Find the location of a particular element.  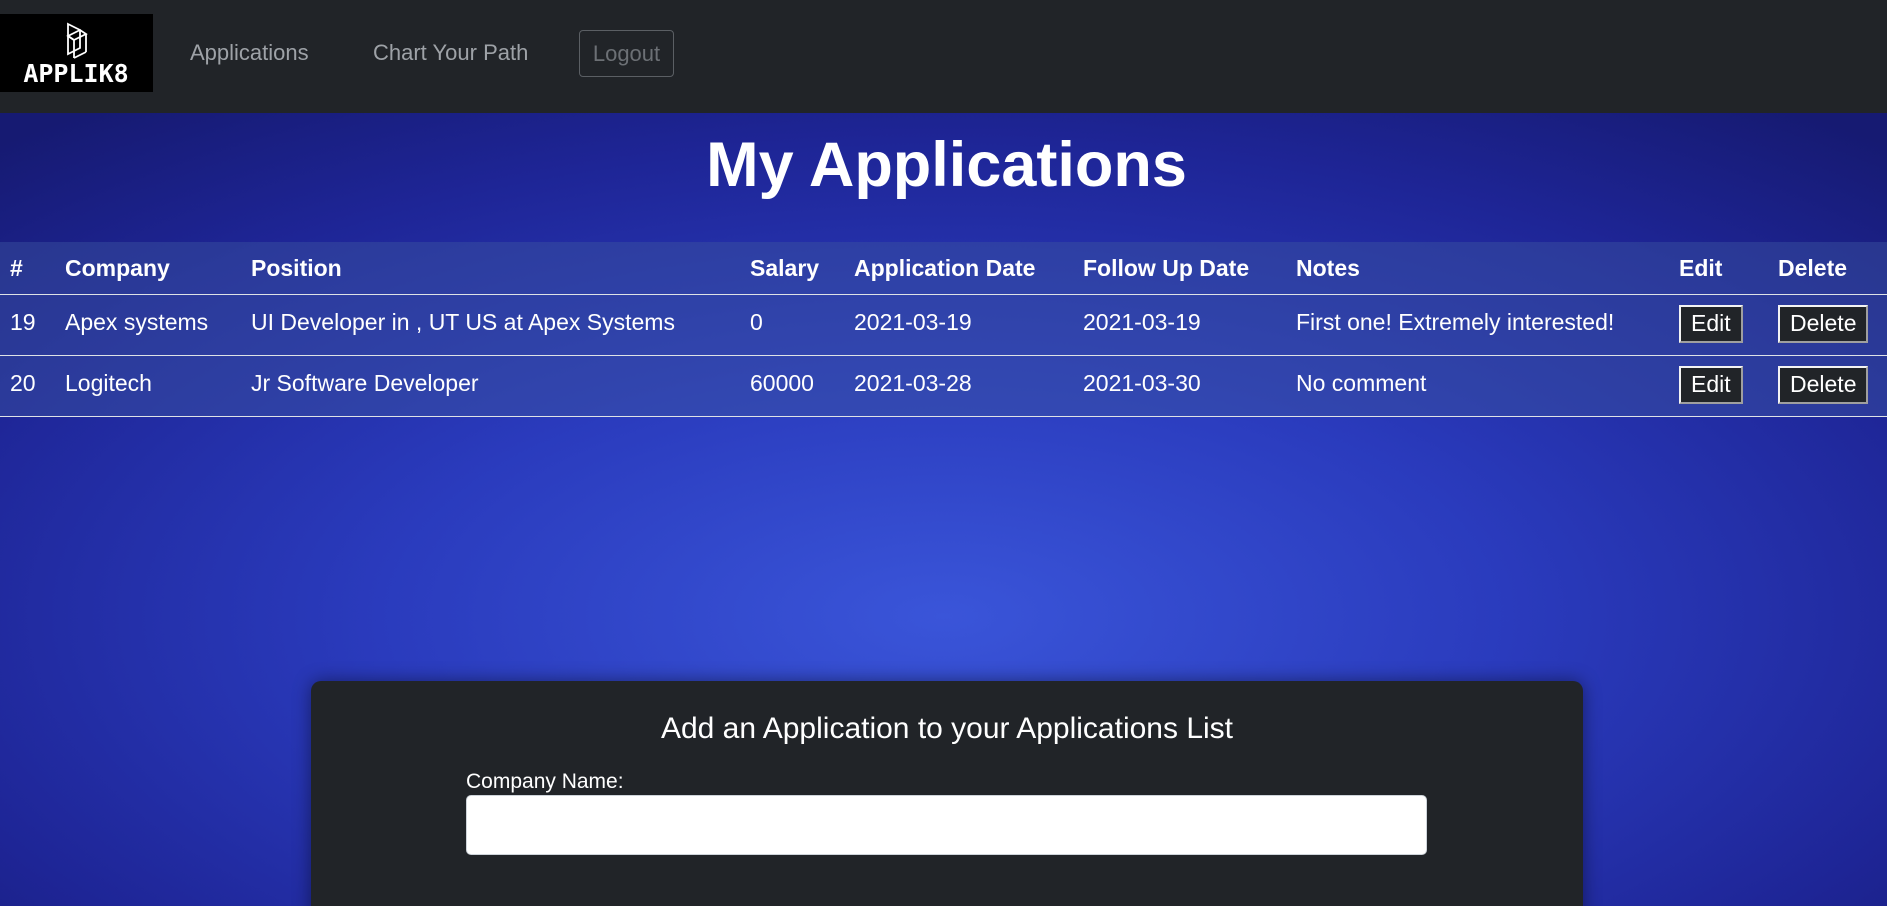

nav-link-applications: Applications is located at coordinates (249, 53).